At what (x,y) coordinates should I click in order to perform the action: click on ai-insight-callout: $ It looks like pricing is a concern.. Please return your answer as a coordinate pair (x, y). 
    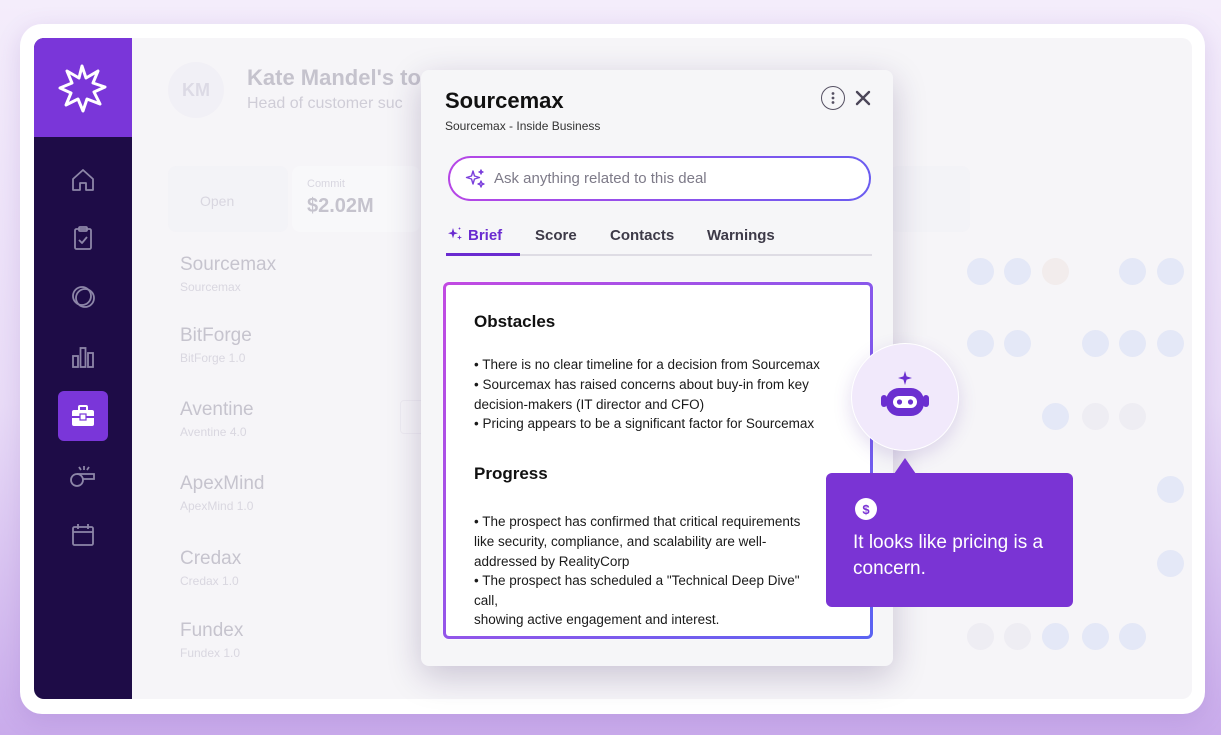
    Looking at the image, I should click on (949, 540).